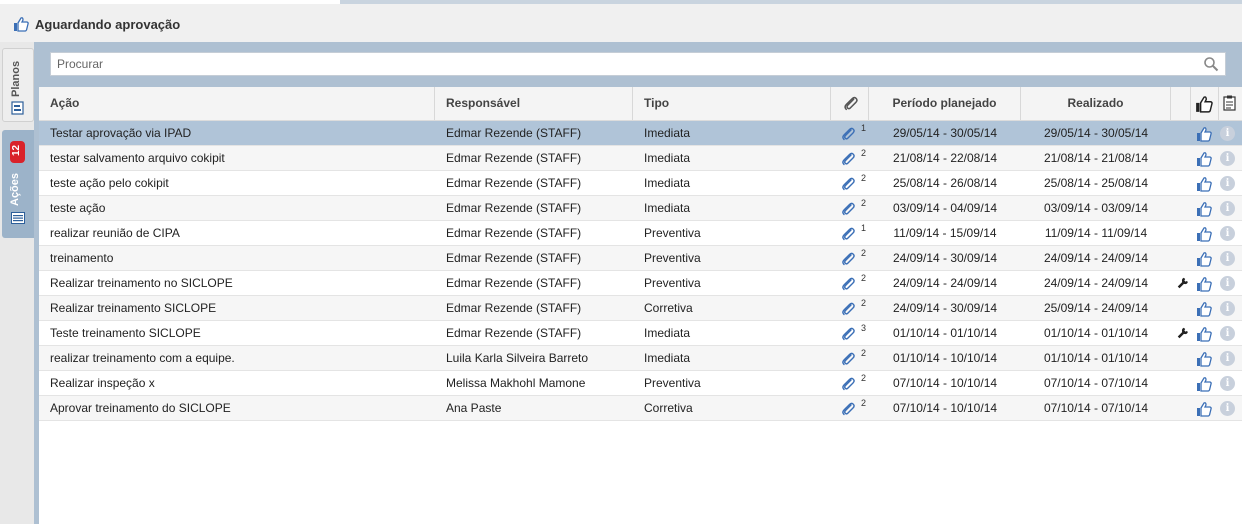 The height and width of the screenshot is (524, 1242). Describe the element at coordinates (1096, 103) in the screenshot. I see `column-header-realizado: Realizado` at that location.